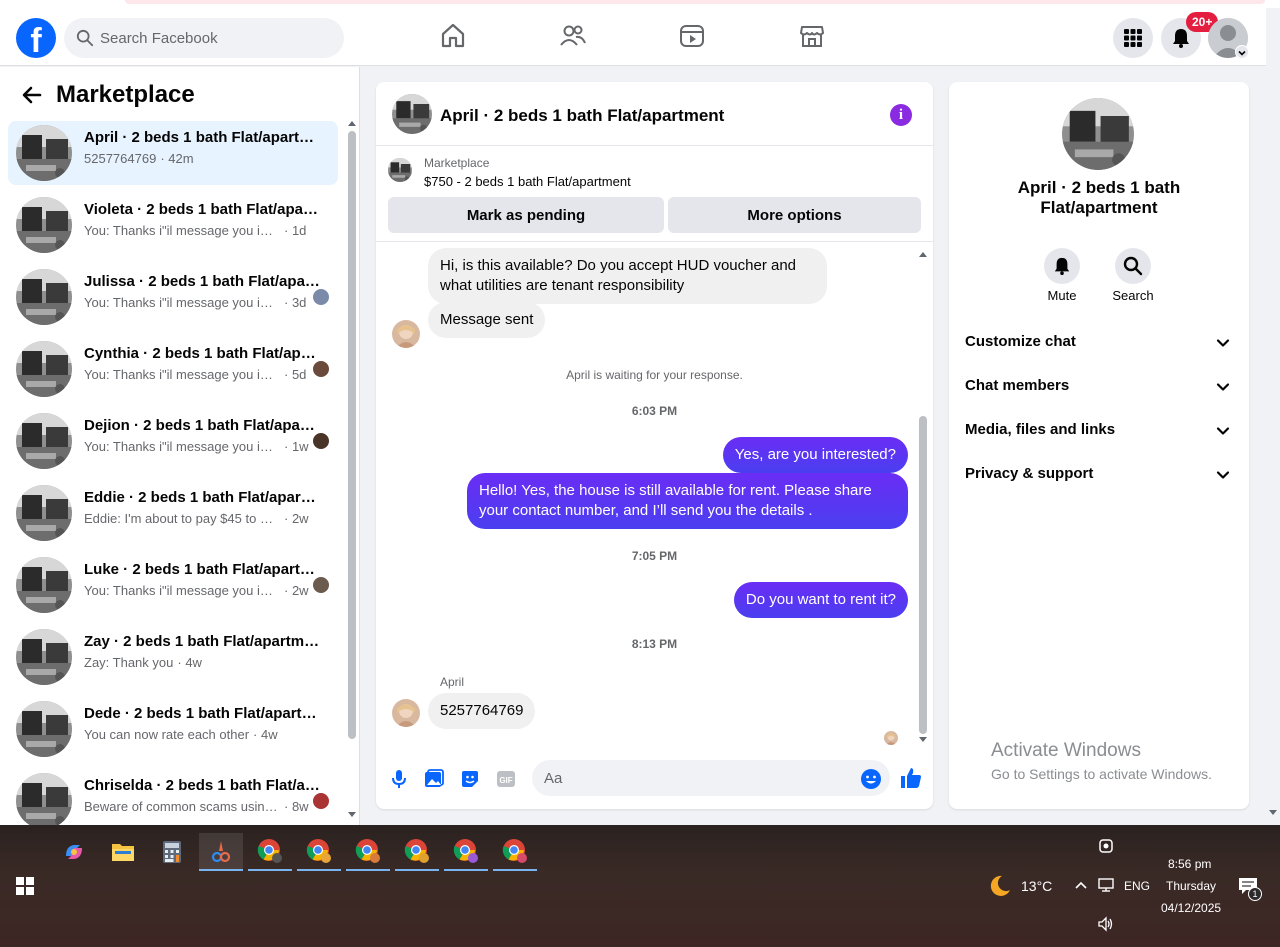 This screenshot has height=947, width=1280. What do you see at coordinates (172, 852) in the screenshot?
I see `calculator-app` at bounding box center [172, 852].